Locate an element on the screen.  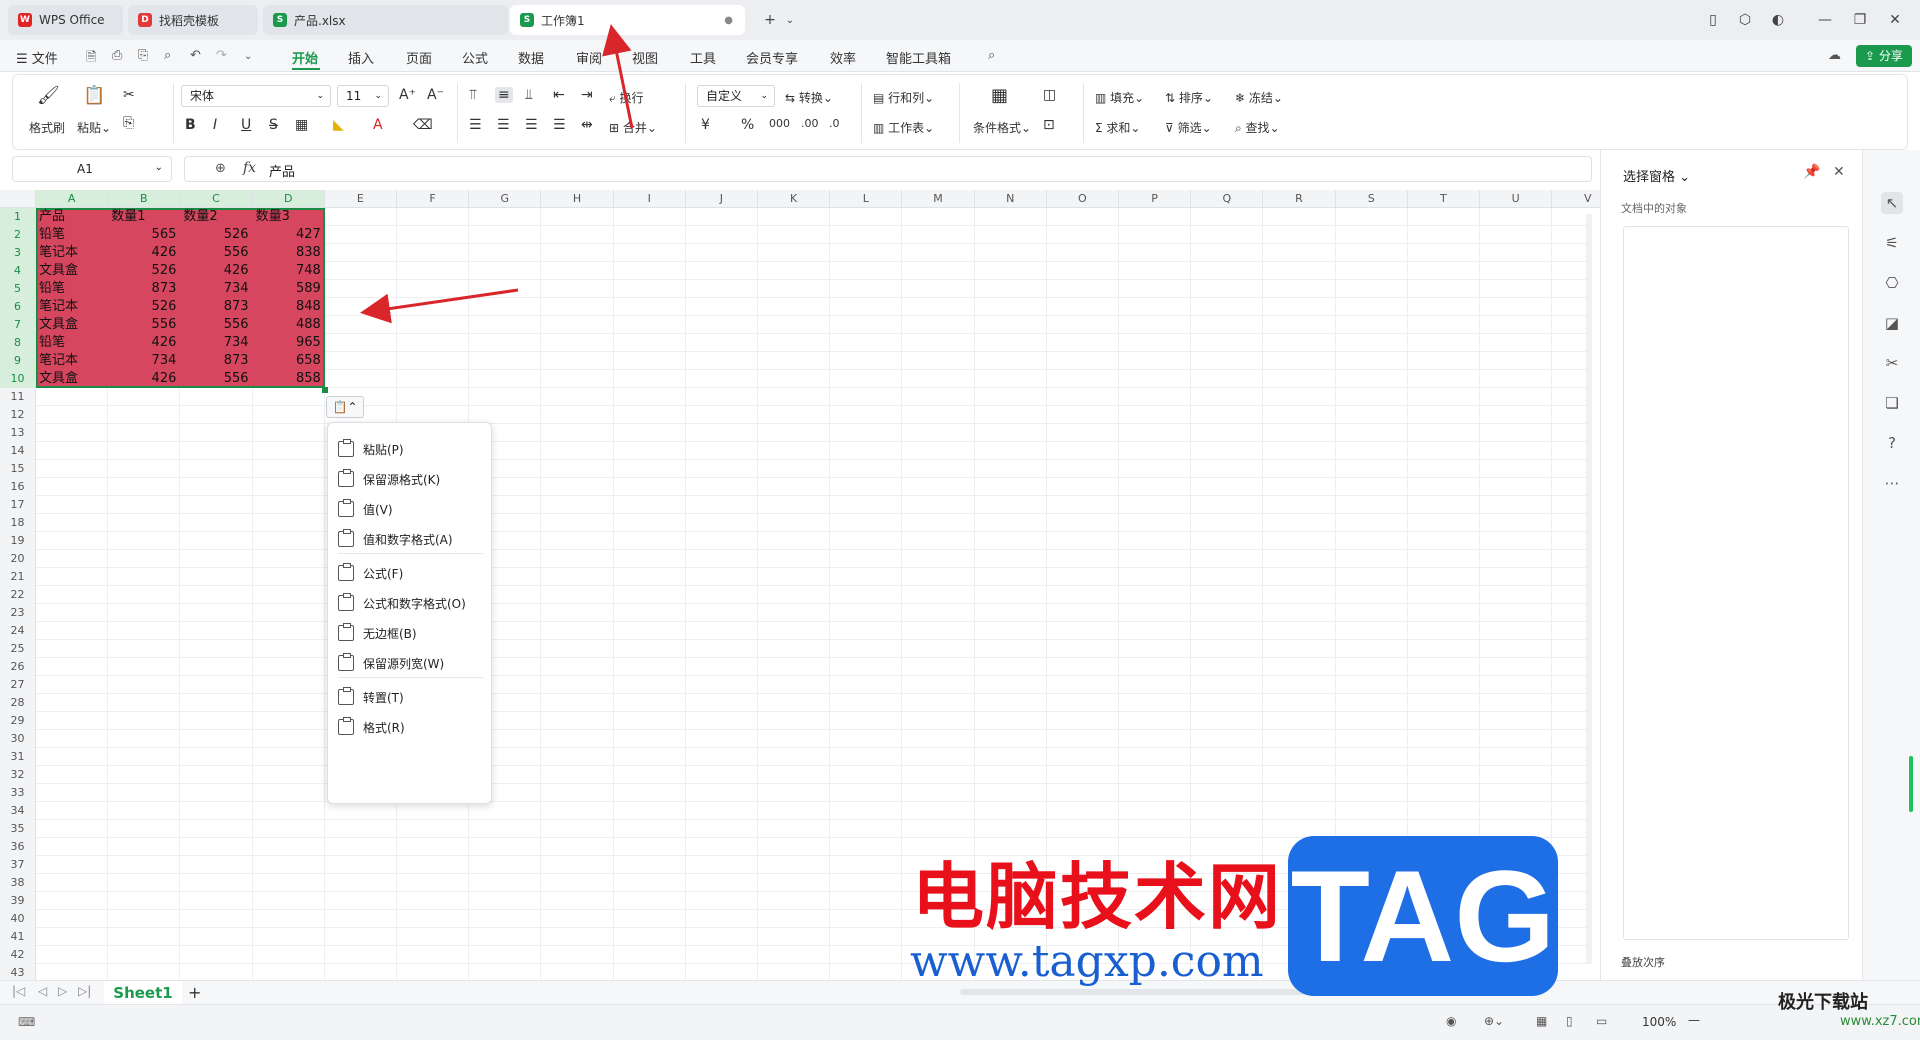
row-header-21: 21 is located at coordinates (18, 577).